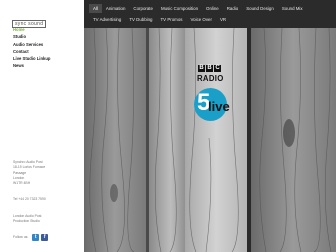 This screenshot has width=336, height=252. What do you see at coordinates (30, 20) in the screenshot?
I see `site-logo: sync sound` at bounding box center [30, 20].